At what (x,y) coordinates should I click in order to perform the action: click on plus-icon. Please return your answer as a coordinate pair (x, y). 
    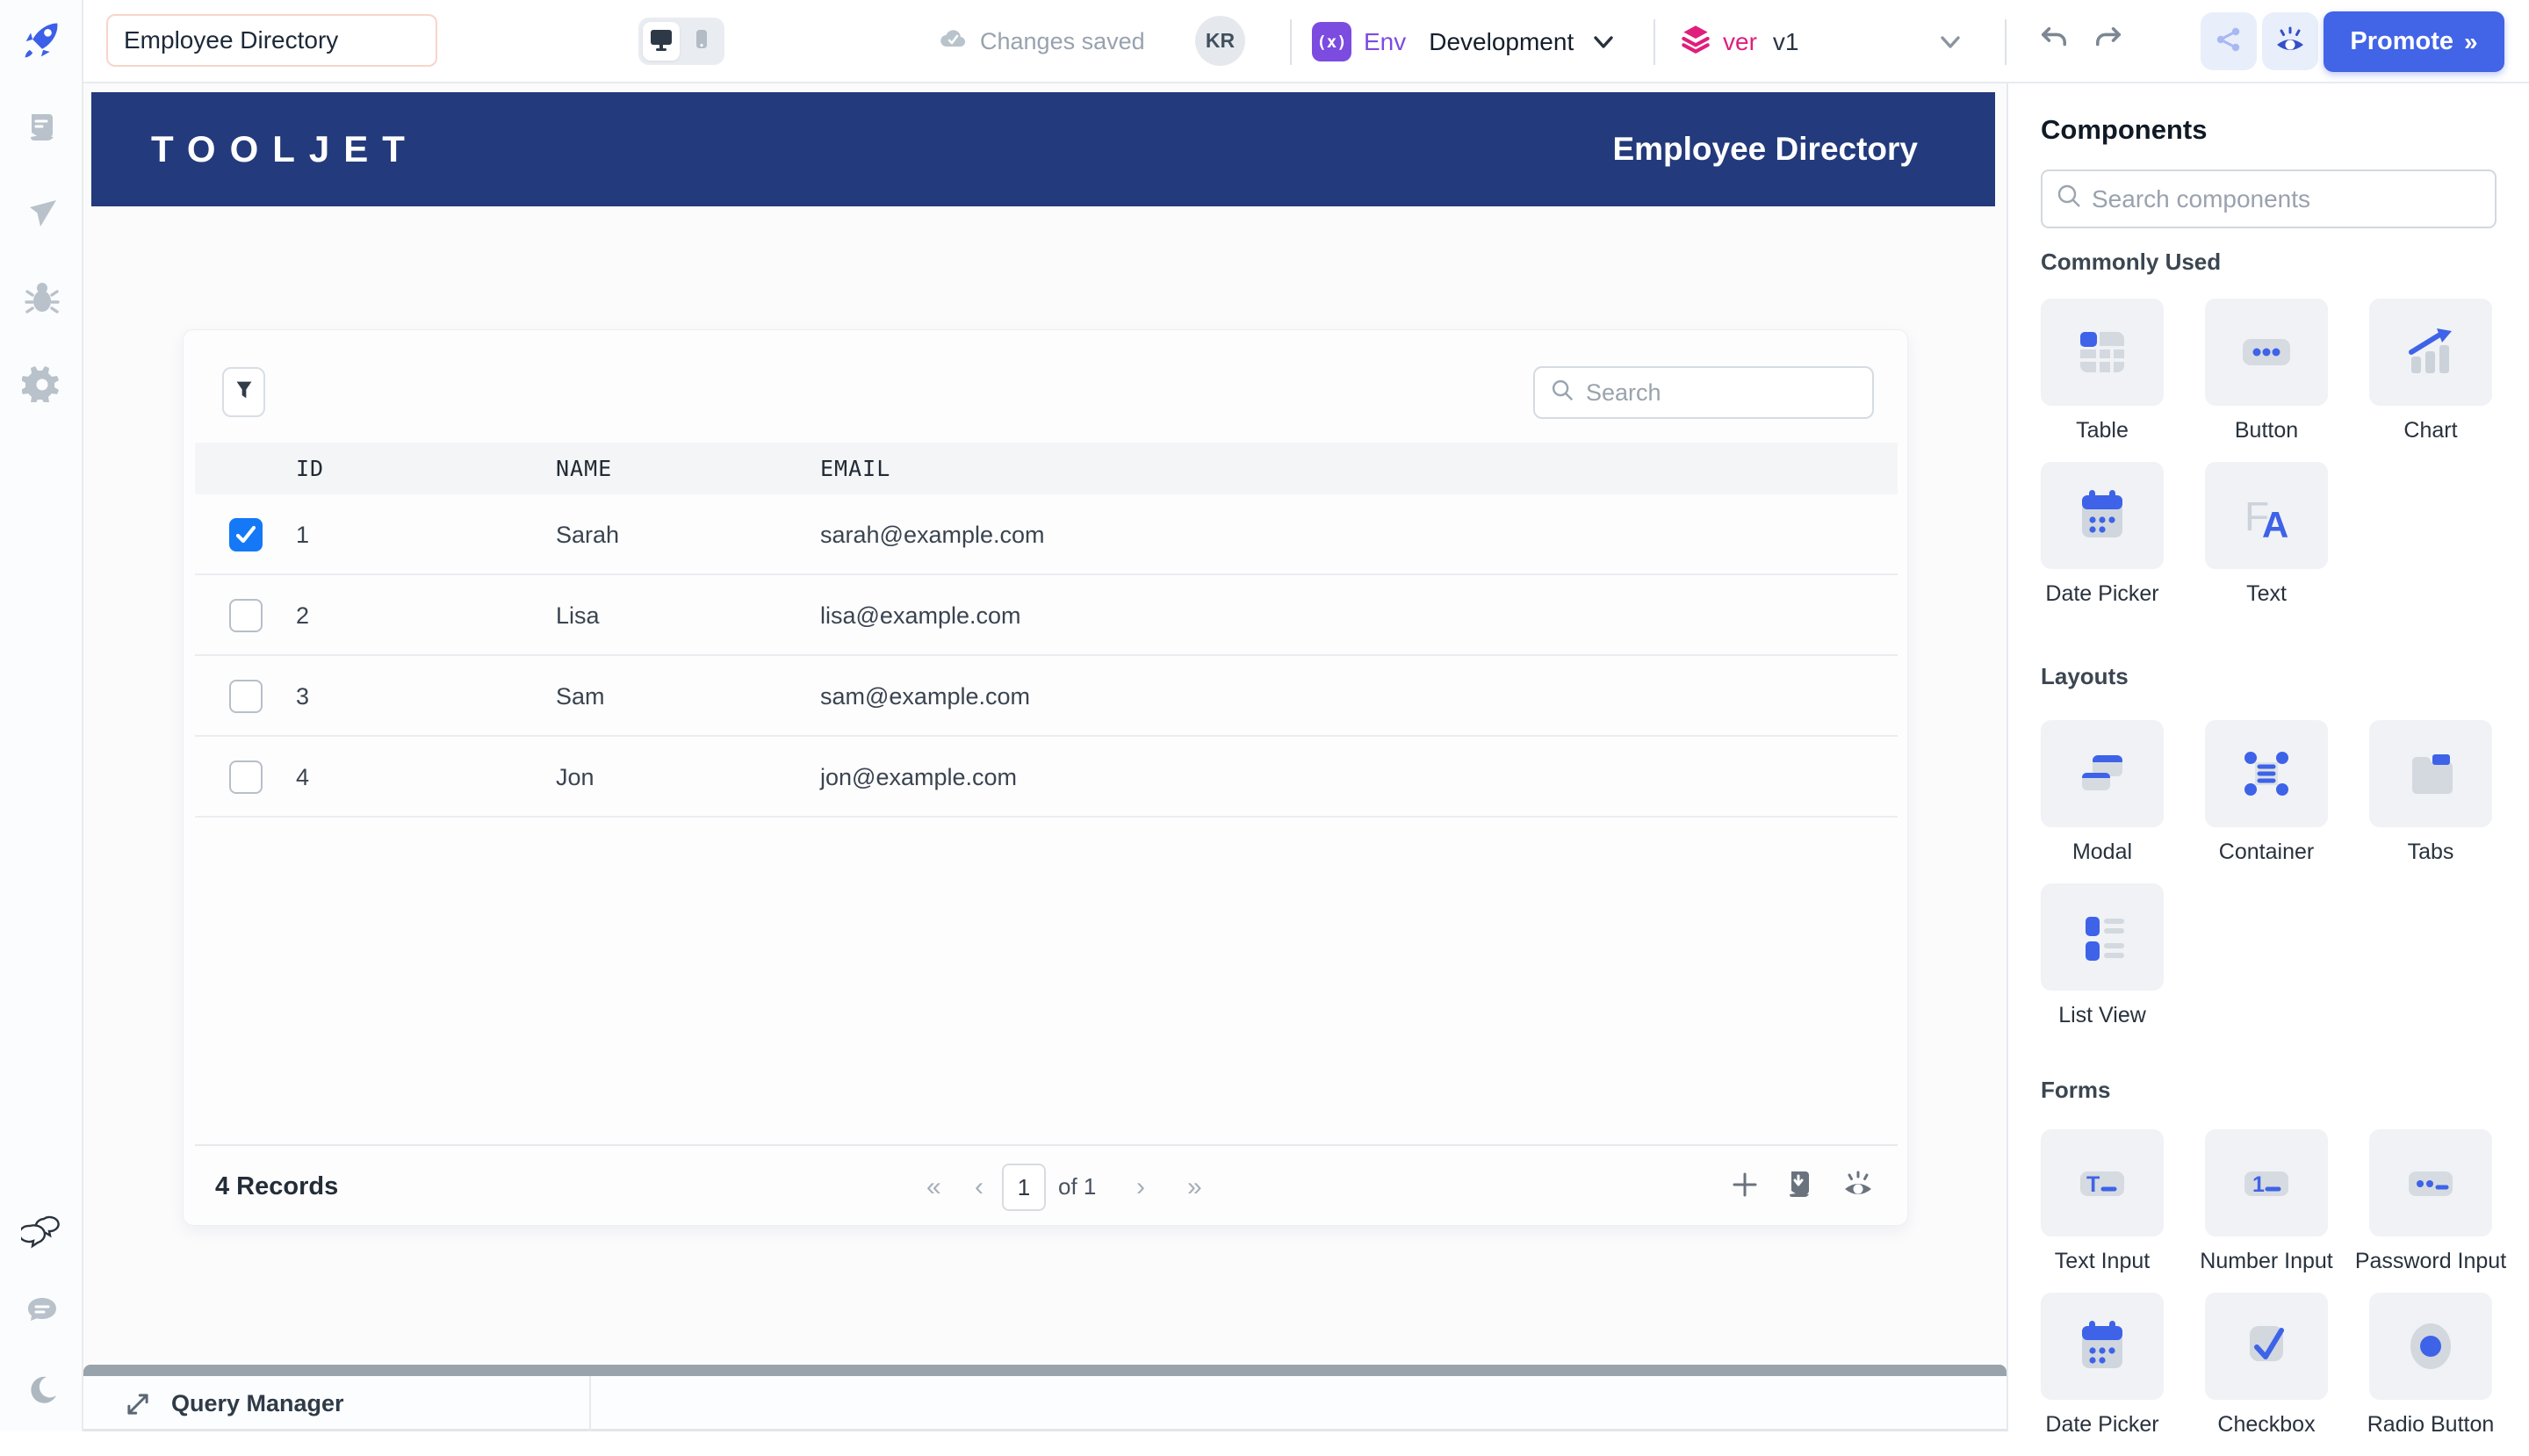
    Looking at the image, I should click on (1745, 1187).